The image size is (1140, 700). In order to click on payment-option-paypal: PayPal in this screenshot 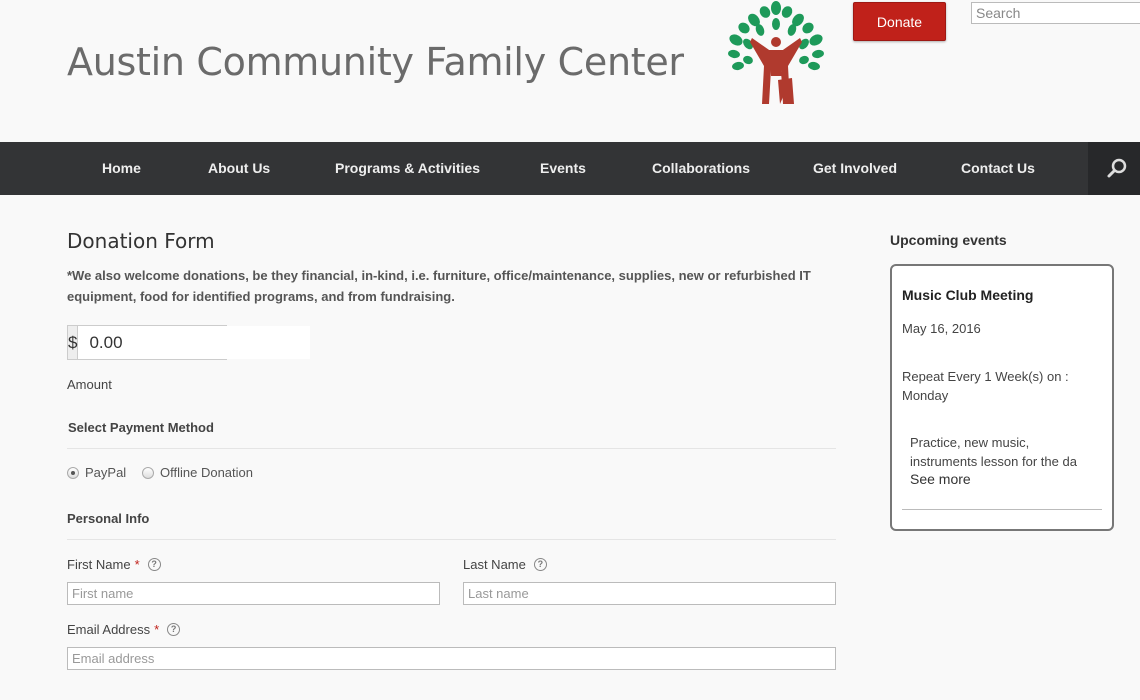, I will do `click(96, 472)`.